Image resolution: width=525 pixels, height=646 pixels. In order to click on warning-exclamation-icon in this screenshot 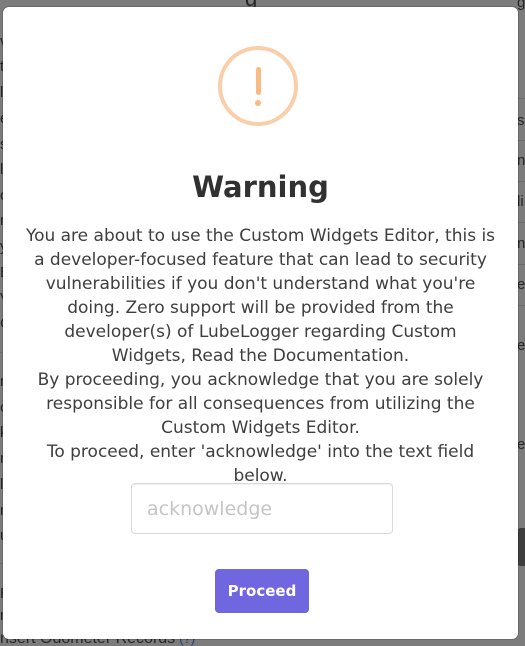, I will do `click(258, 86)`.